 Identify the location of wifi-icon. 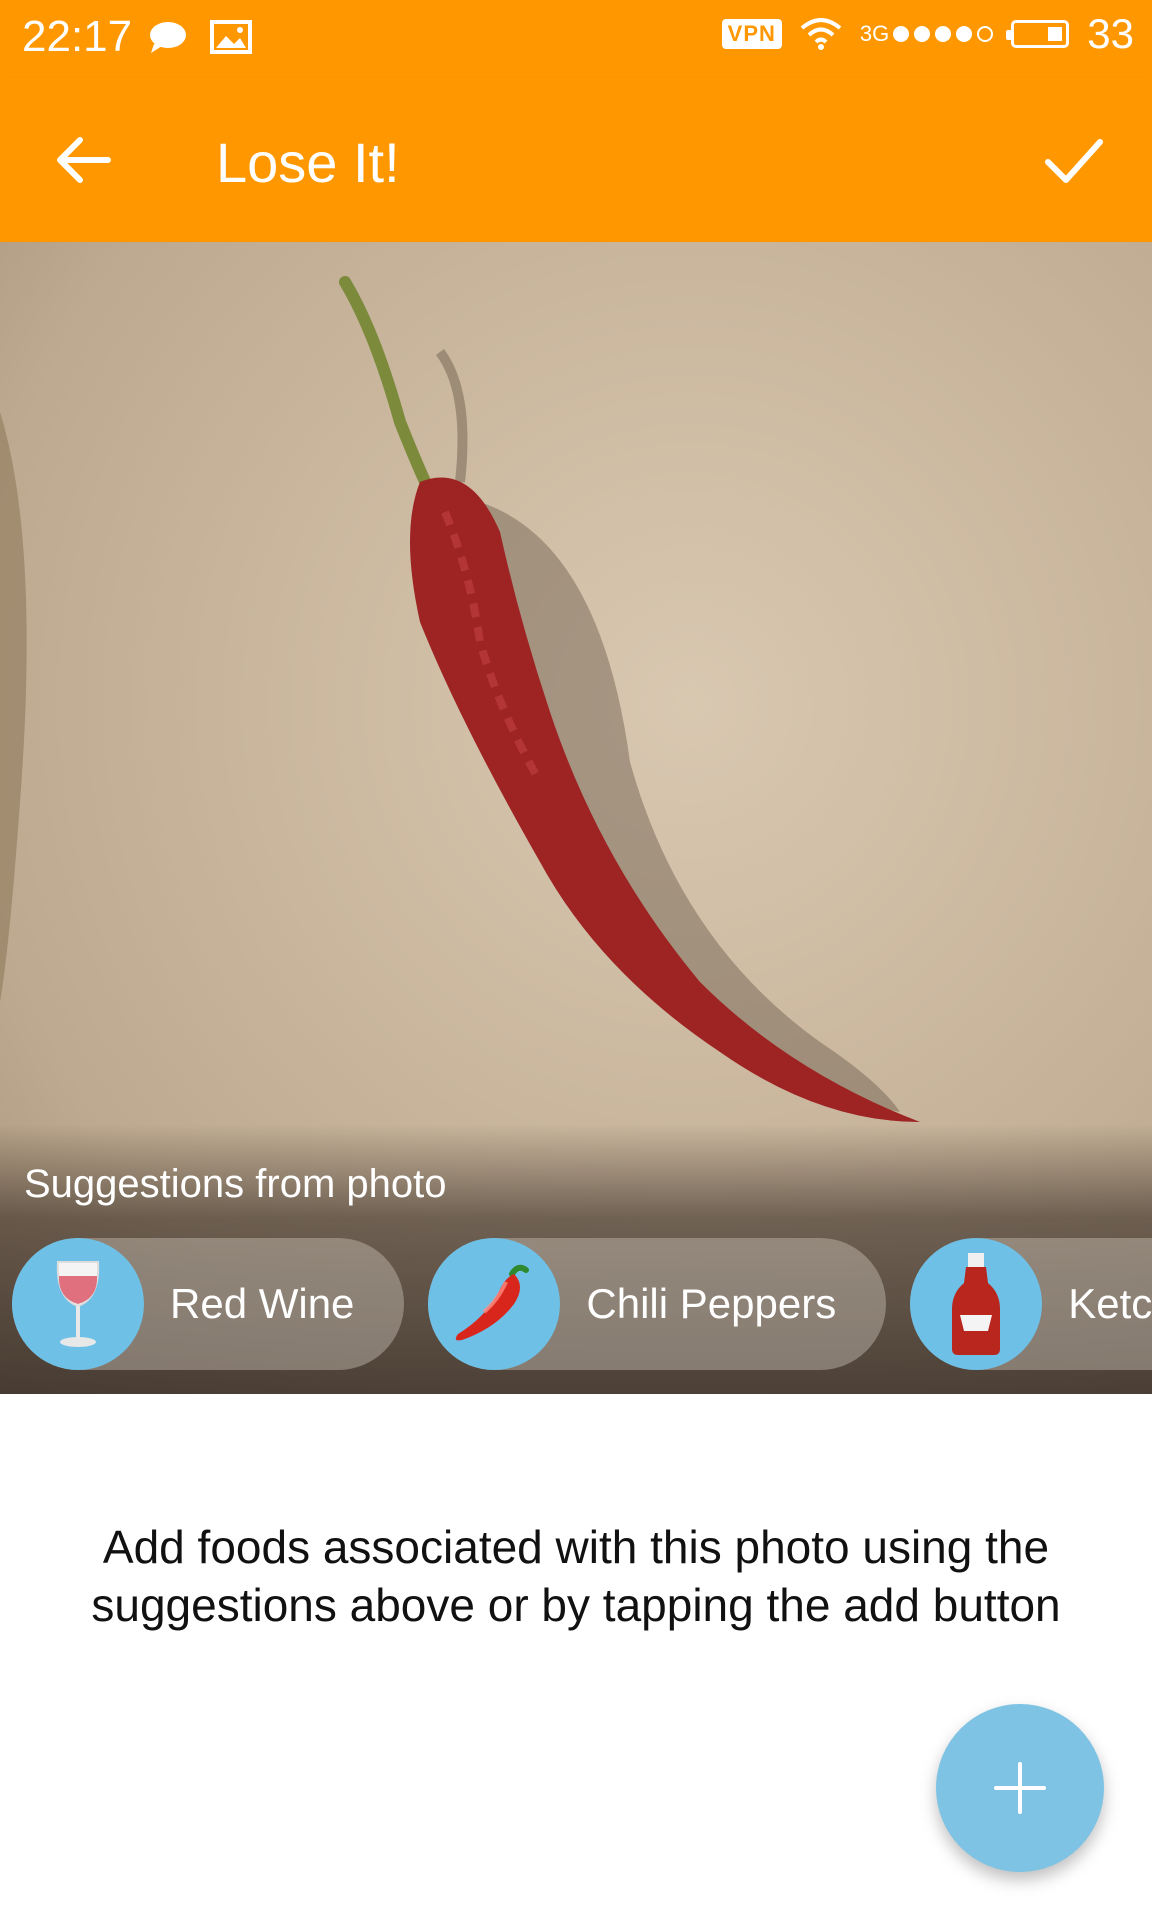
(821, 34).